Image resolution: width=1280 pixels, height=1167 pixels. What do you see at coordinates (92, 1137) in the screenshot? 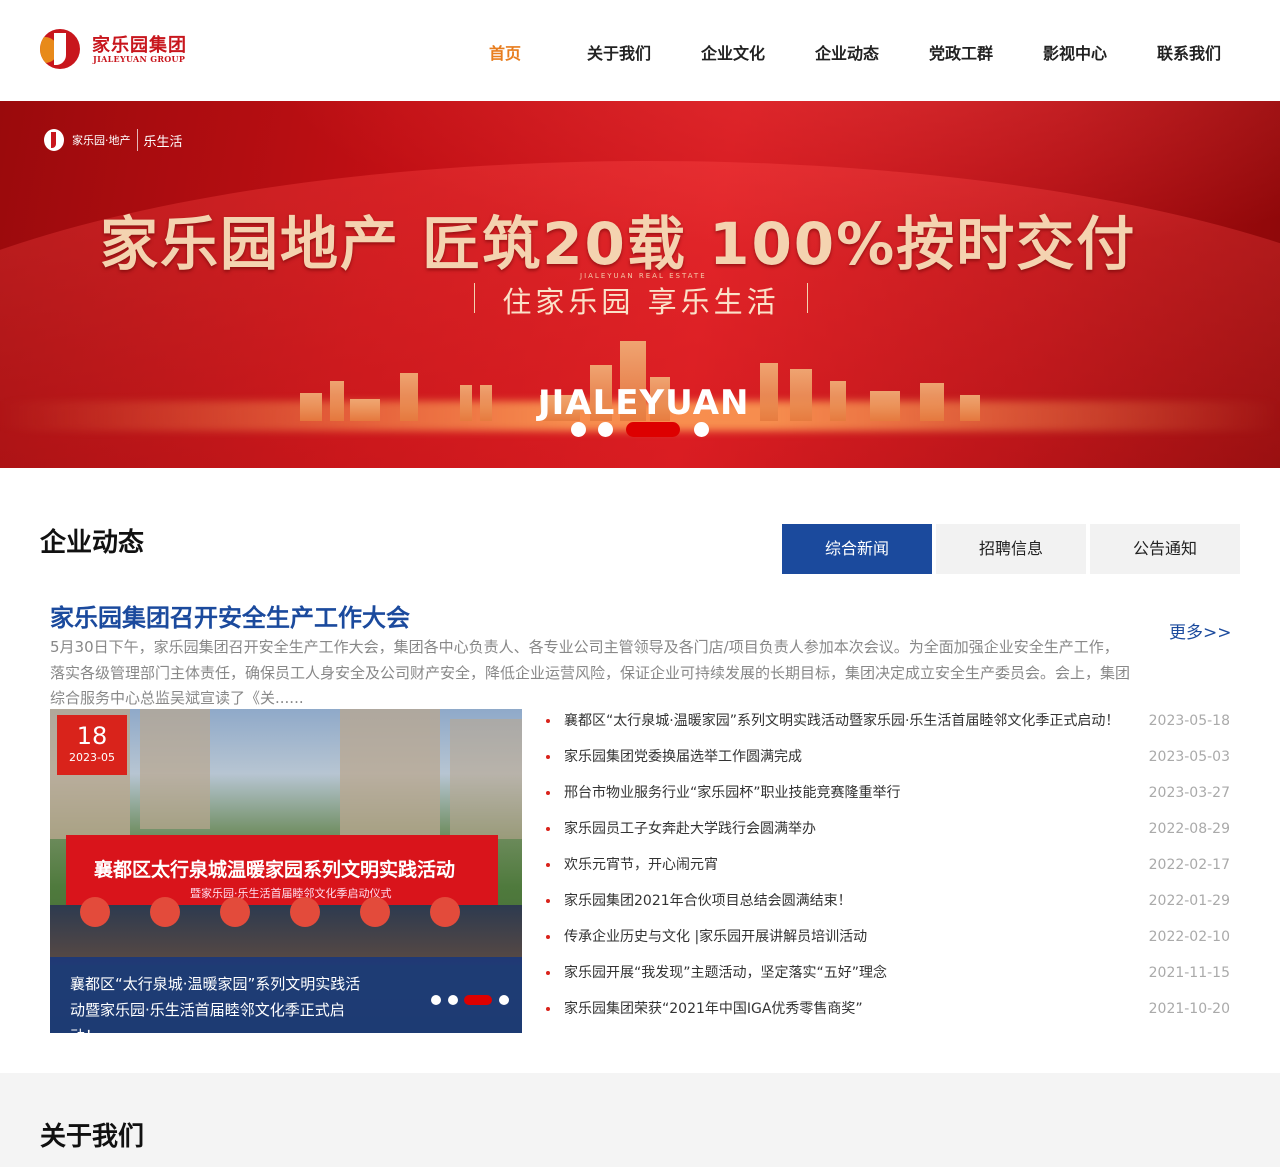
I see `about-section-title: 关于我们` at bounding box center [92, 1137].